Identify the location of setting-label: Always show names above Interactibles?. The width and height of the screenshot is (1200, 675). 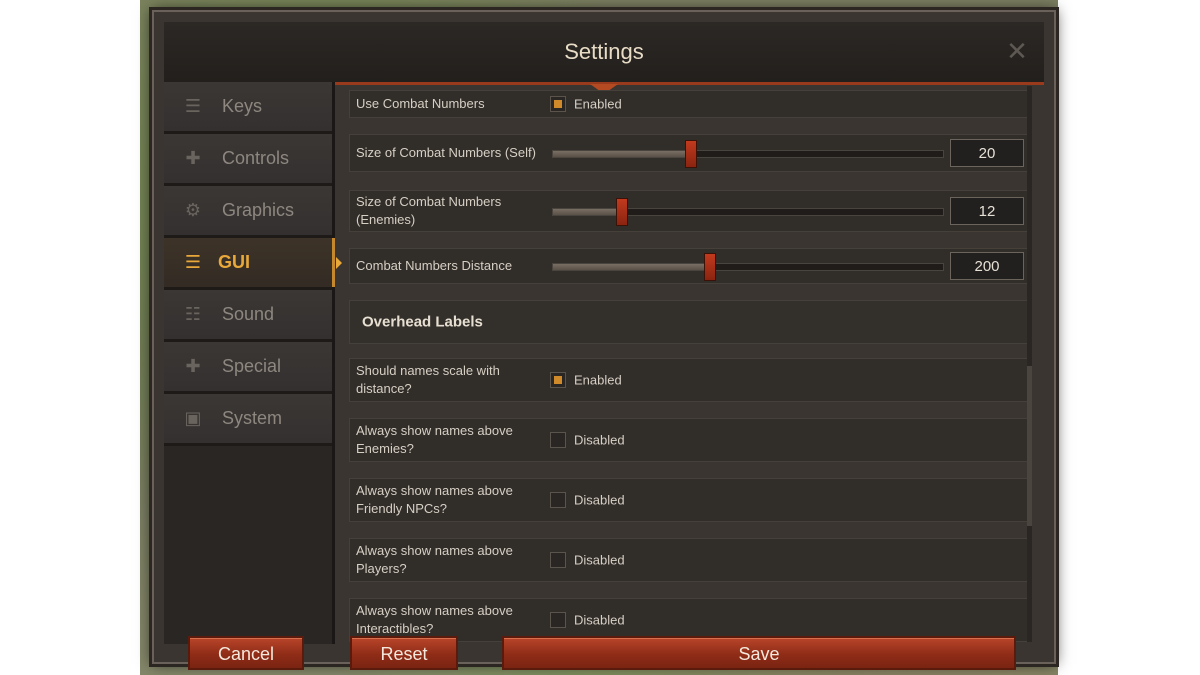
(434, 619).